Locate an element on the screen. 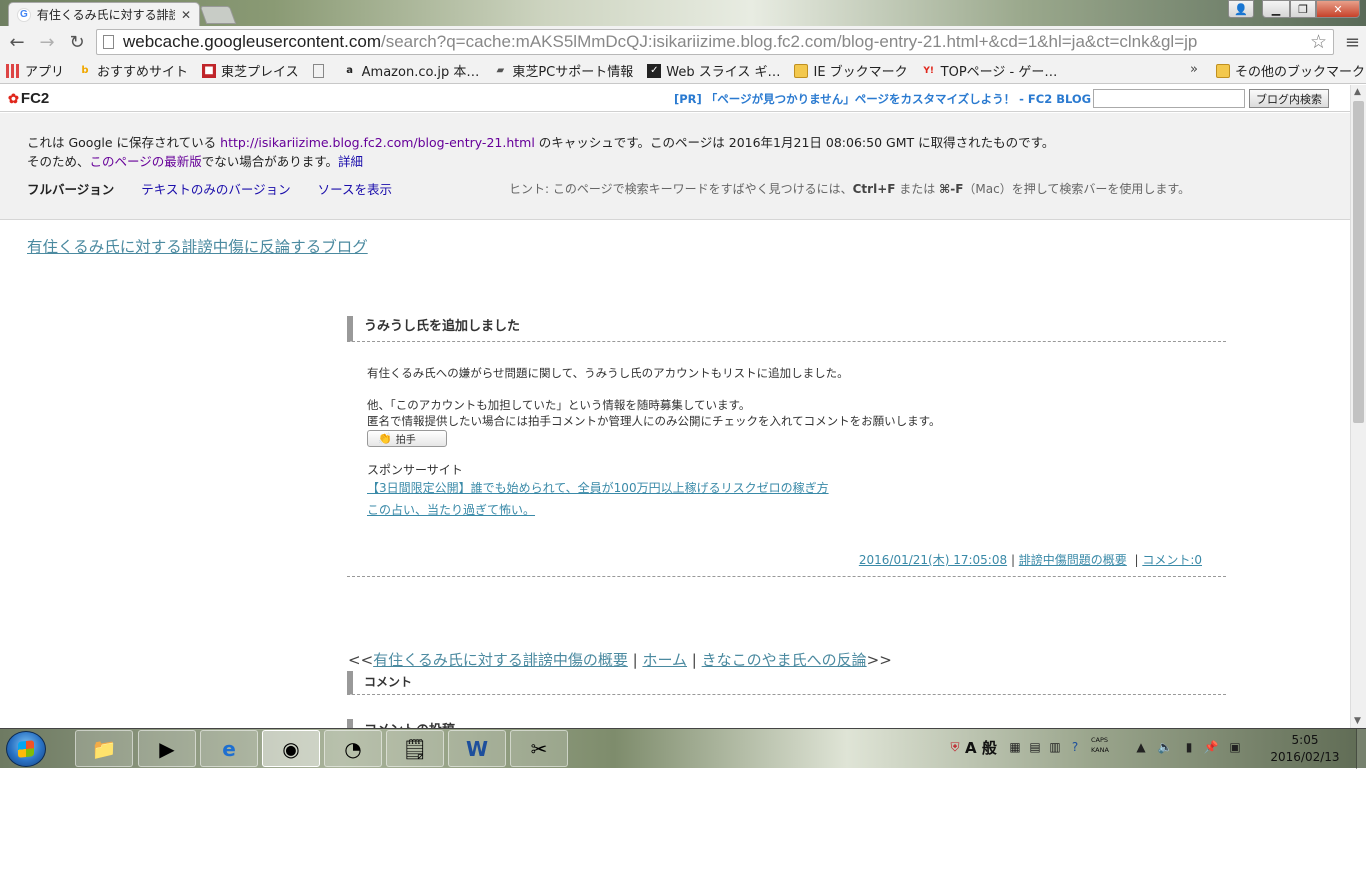  entry-spacer is located at coordinates (797, 389).